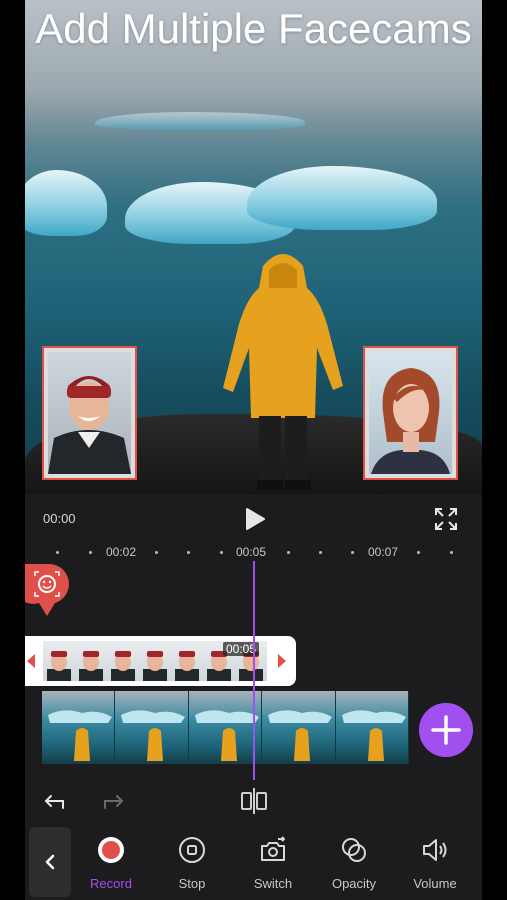  What do you see at coordinates (251, 552) in the screenshot?
I see `ruler-label: 00:05` at bounding box center [251, 552].